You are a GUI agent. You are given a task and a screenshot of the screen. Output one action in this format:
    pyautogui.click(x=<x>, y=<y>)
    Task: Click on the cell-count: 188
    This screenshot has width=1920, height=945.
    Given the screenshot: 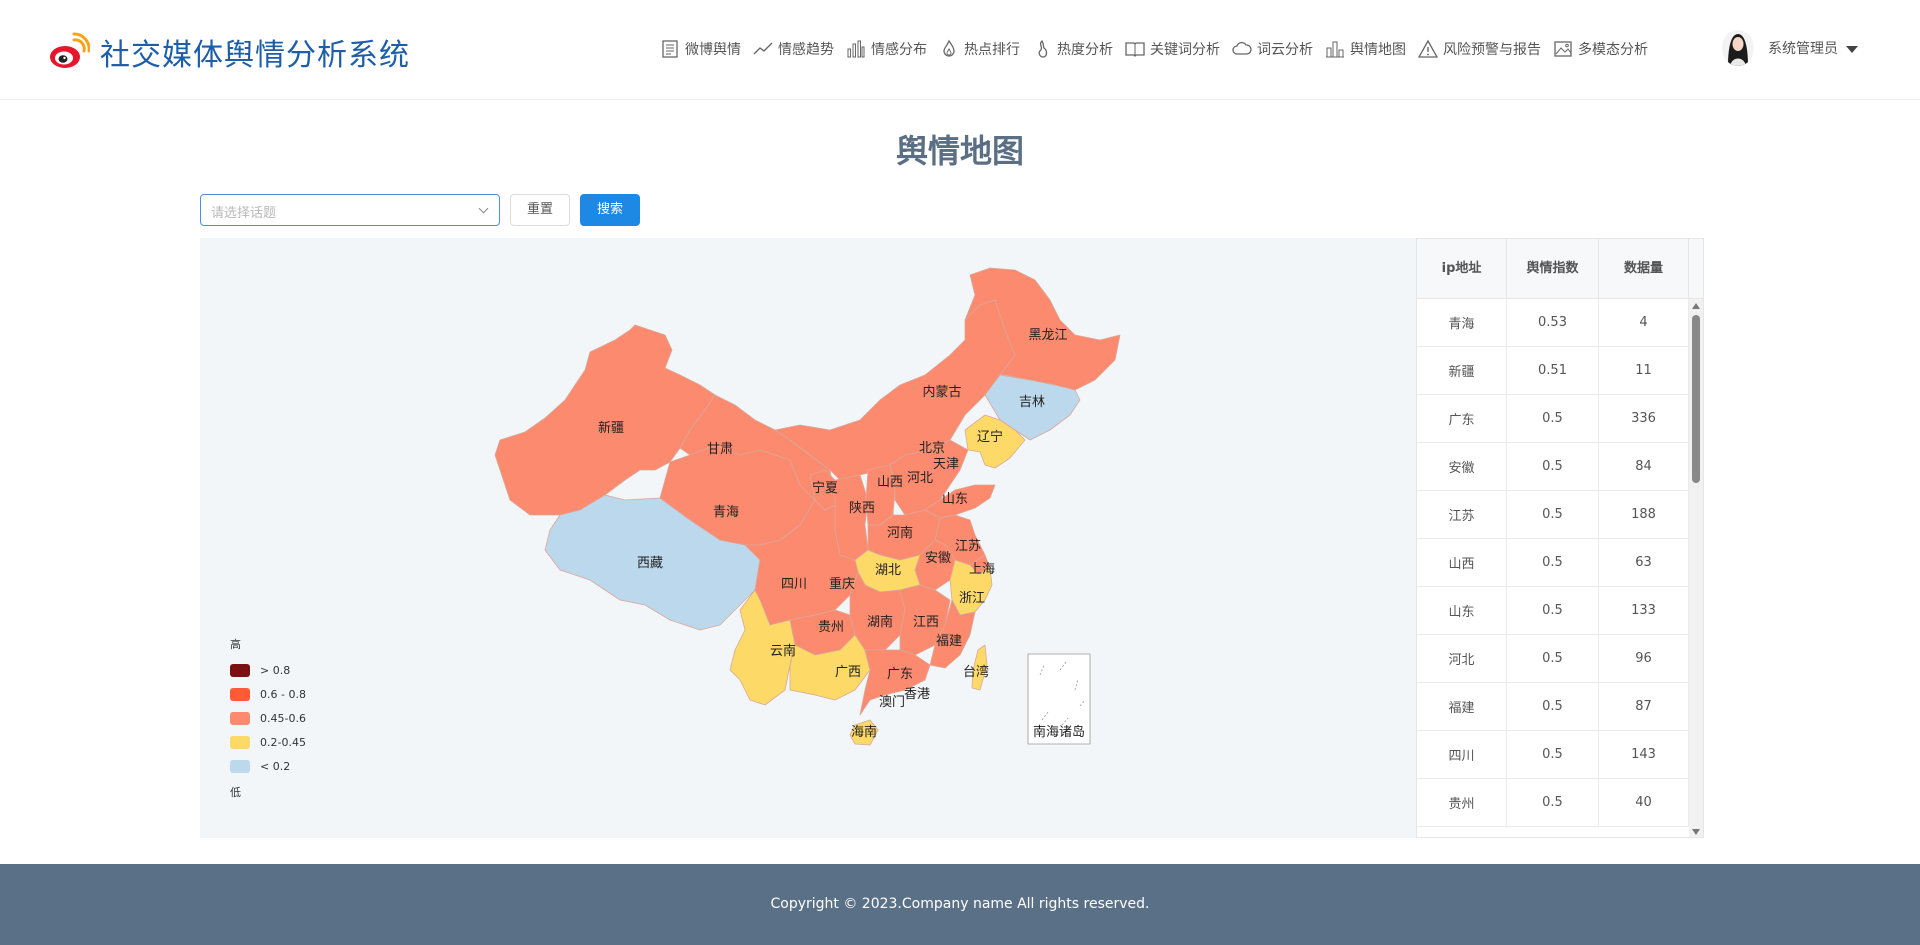 What is the action you would take?
    pyautogui.click(x=1644, y=514)
    